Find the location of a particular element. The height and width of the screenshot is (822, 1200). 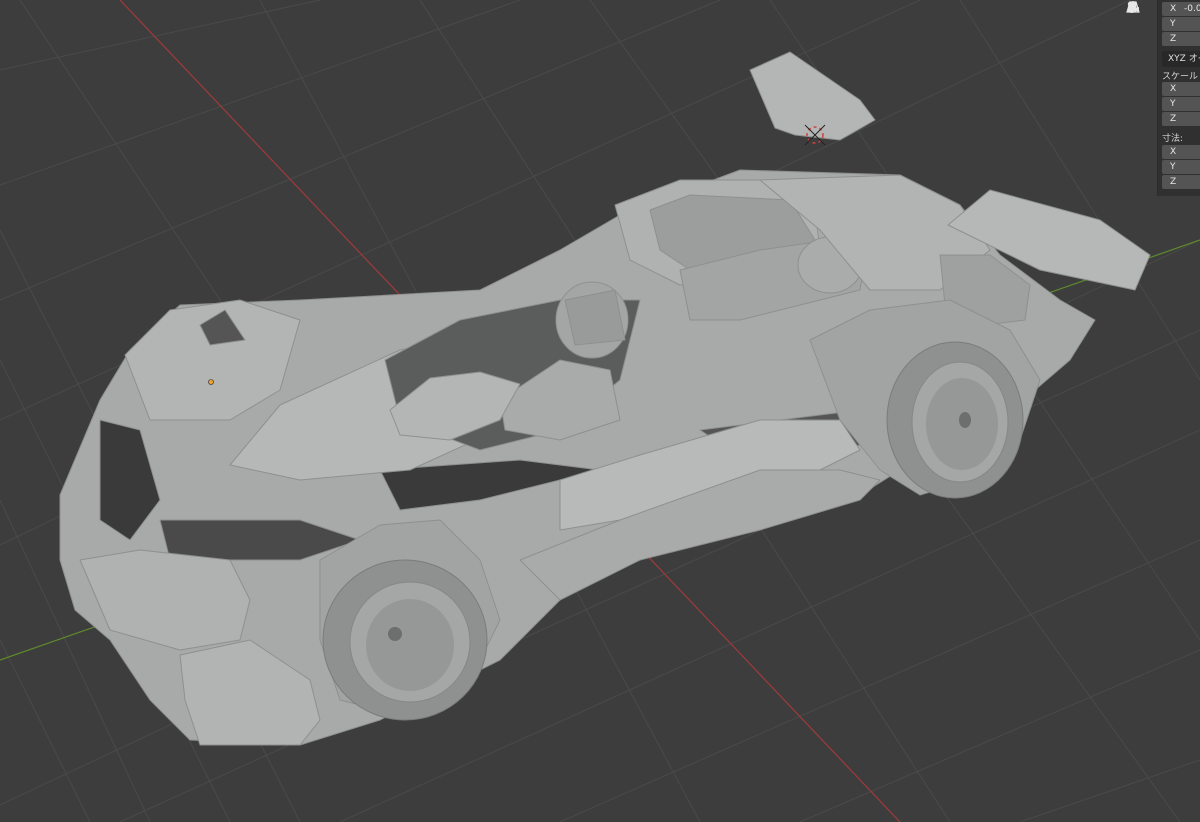

location-z-field: Z is located at coordinates (1181, 39).